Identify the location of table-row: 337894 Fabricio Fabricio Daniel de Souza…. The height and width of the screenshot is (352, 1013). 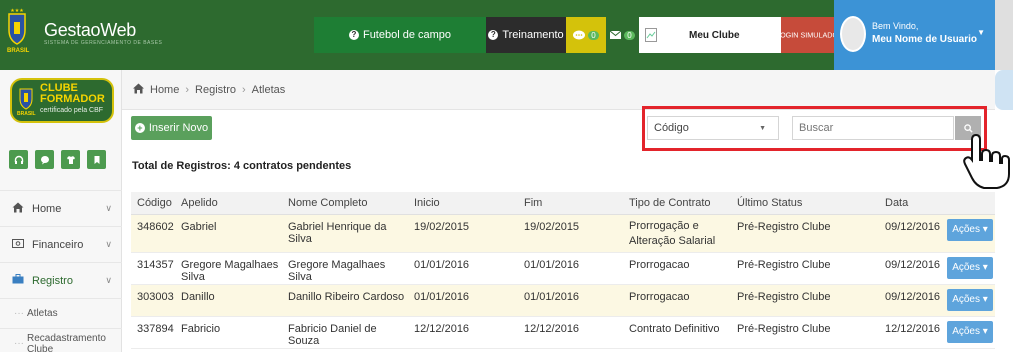
(563, 332).